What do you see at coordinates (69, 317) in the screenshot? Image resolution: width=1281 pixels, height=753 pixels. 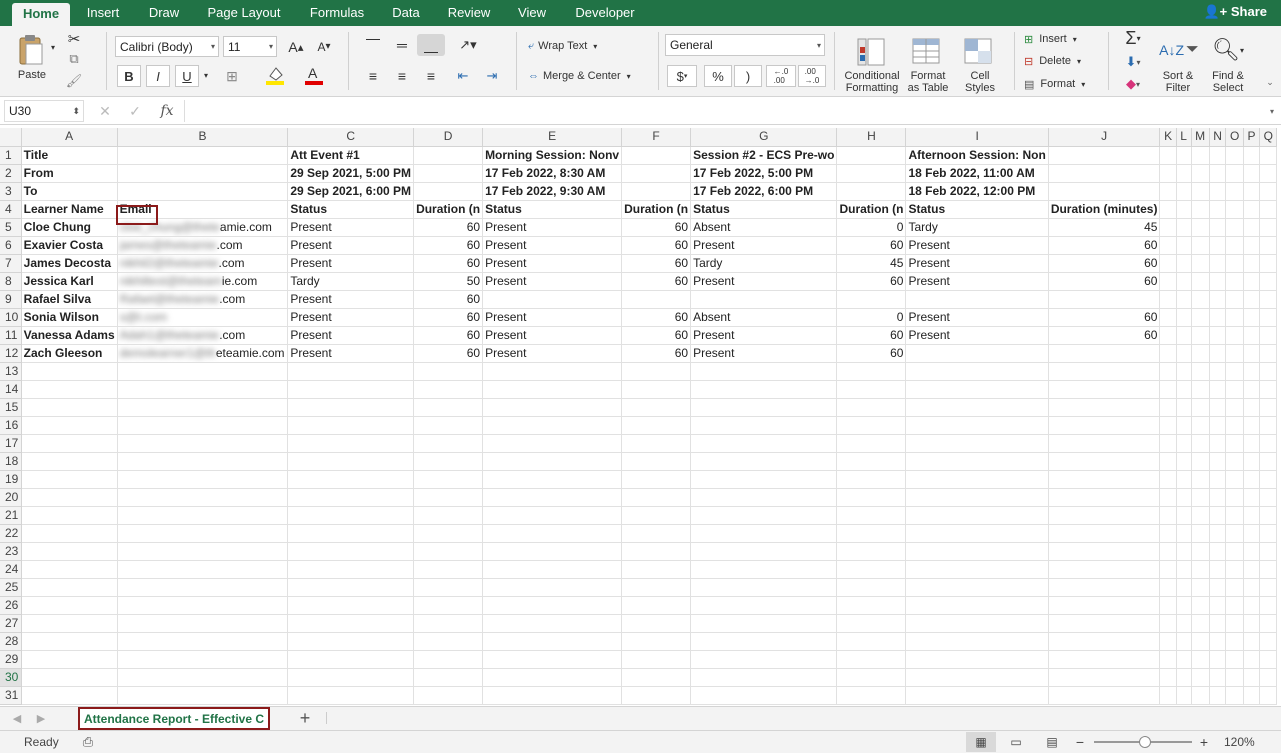 I see `cell: Sonia Wilson` at bounding box center [69, 317].